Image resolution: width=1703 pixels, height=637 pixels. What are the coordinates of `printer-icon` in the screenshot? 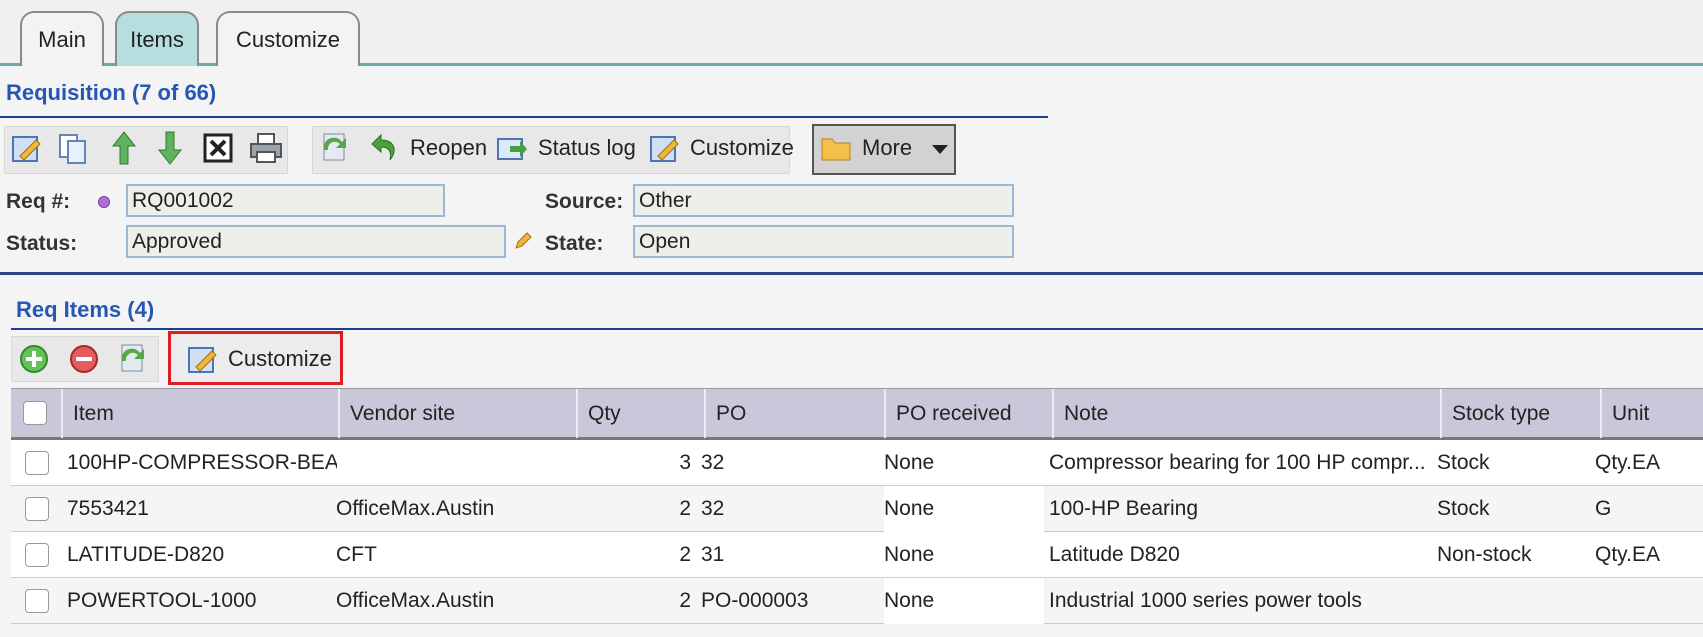 It's located at (266, 148).